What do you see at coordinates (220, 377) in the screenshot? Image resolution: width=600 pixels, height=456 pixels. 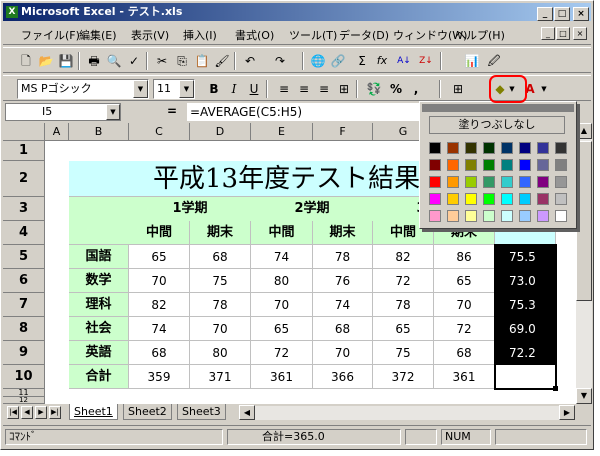 I see `score-cell: 371` at bounding box center [220, 377].